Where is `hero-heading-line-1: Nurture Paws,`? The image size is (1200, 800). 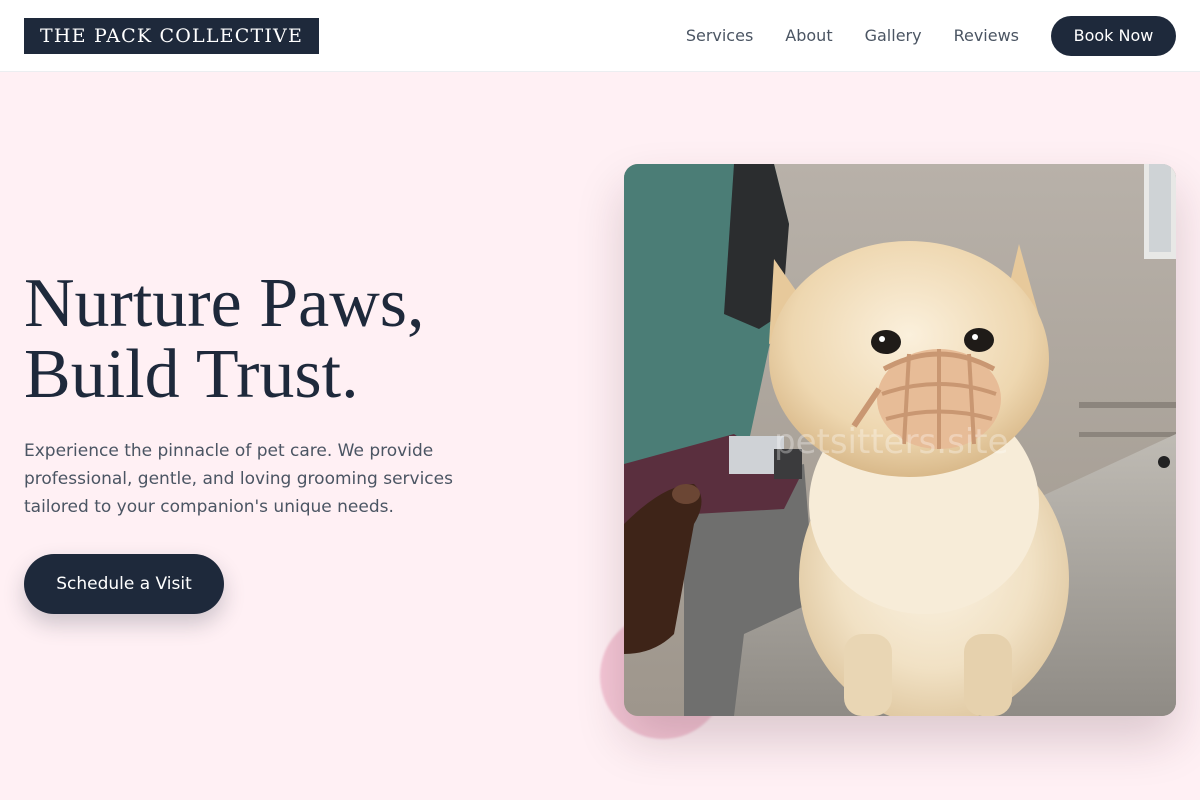
hero-heading-line-1: Nurture Paws, is located at coordinates (224, 303).